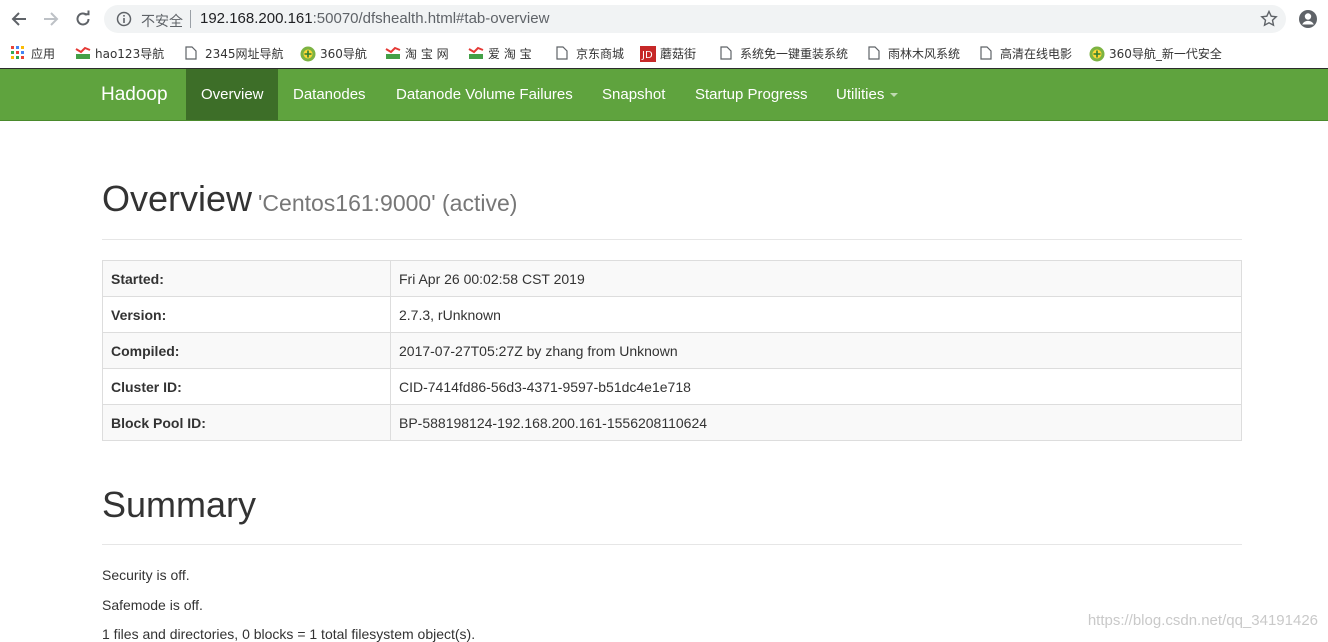  Describe the element at coordinates (1202, 620) in the screenshot. I see `watermark-text: https://blog.csdn.net/qq_34191426` at that location.